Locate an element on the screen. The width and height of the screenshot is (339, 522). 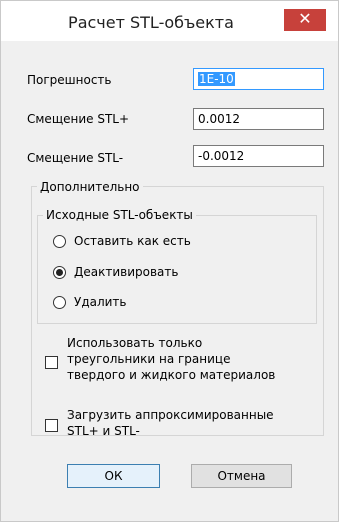
radio-deactivate-indicator is located at coordinates (59, 272).